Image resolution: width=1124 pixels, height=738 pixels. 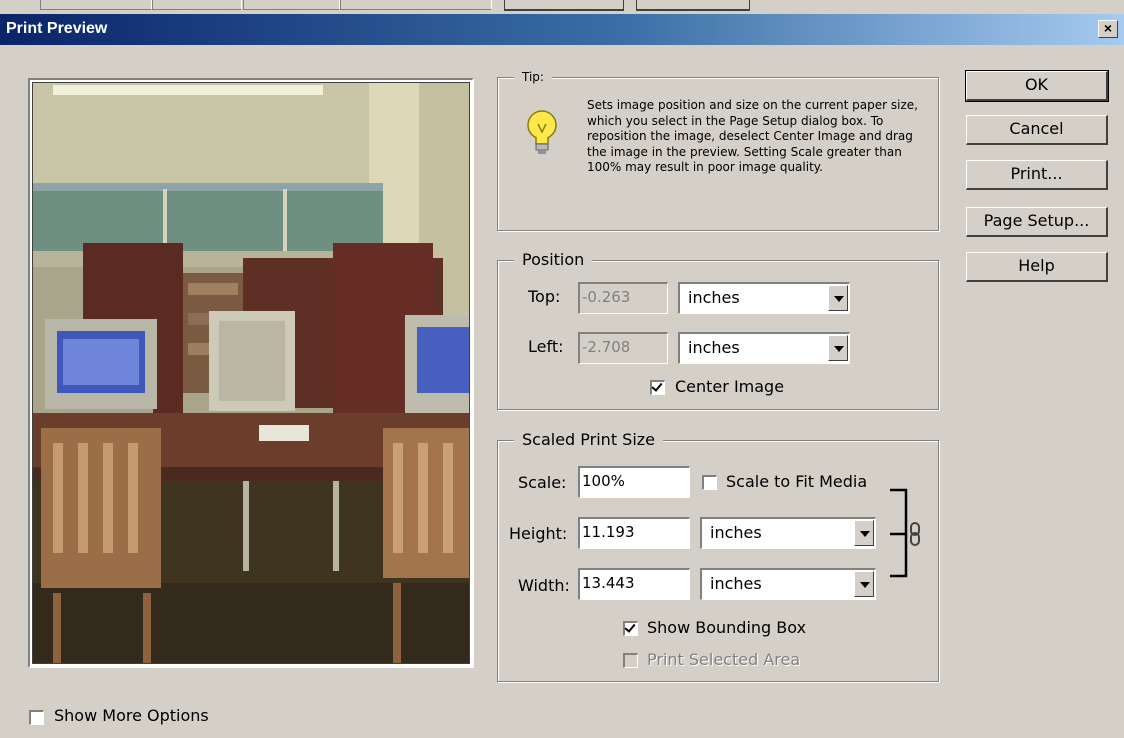 I want to click on left-input: -2.708, so click(x=623, y=348).